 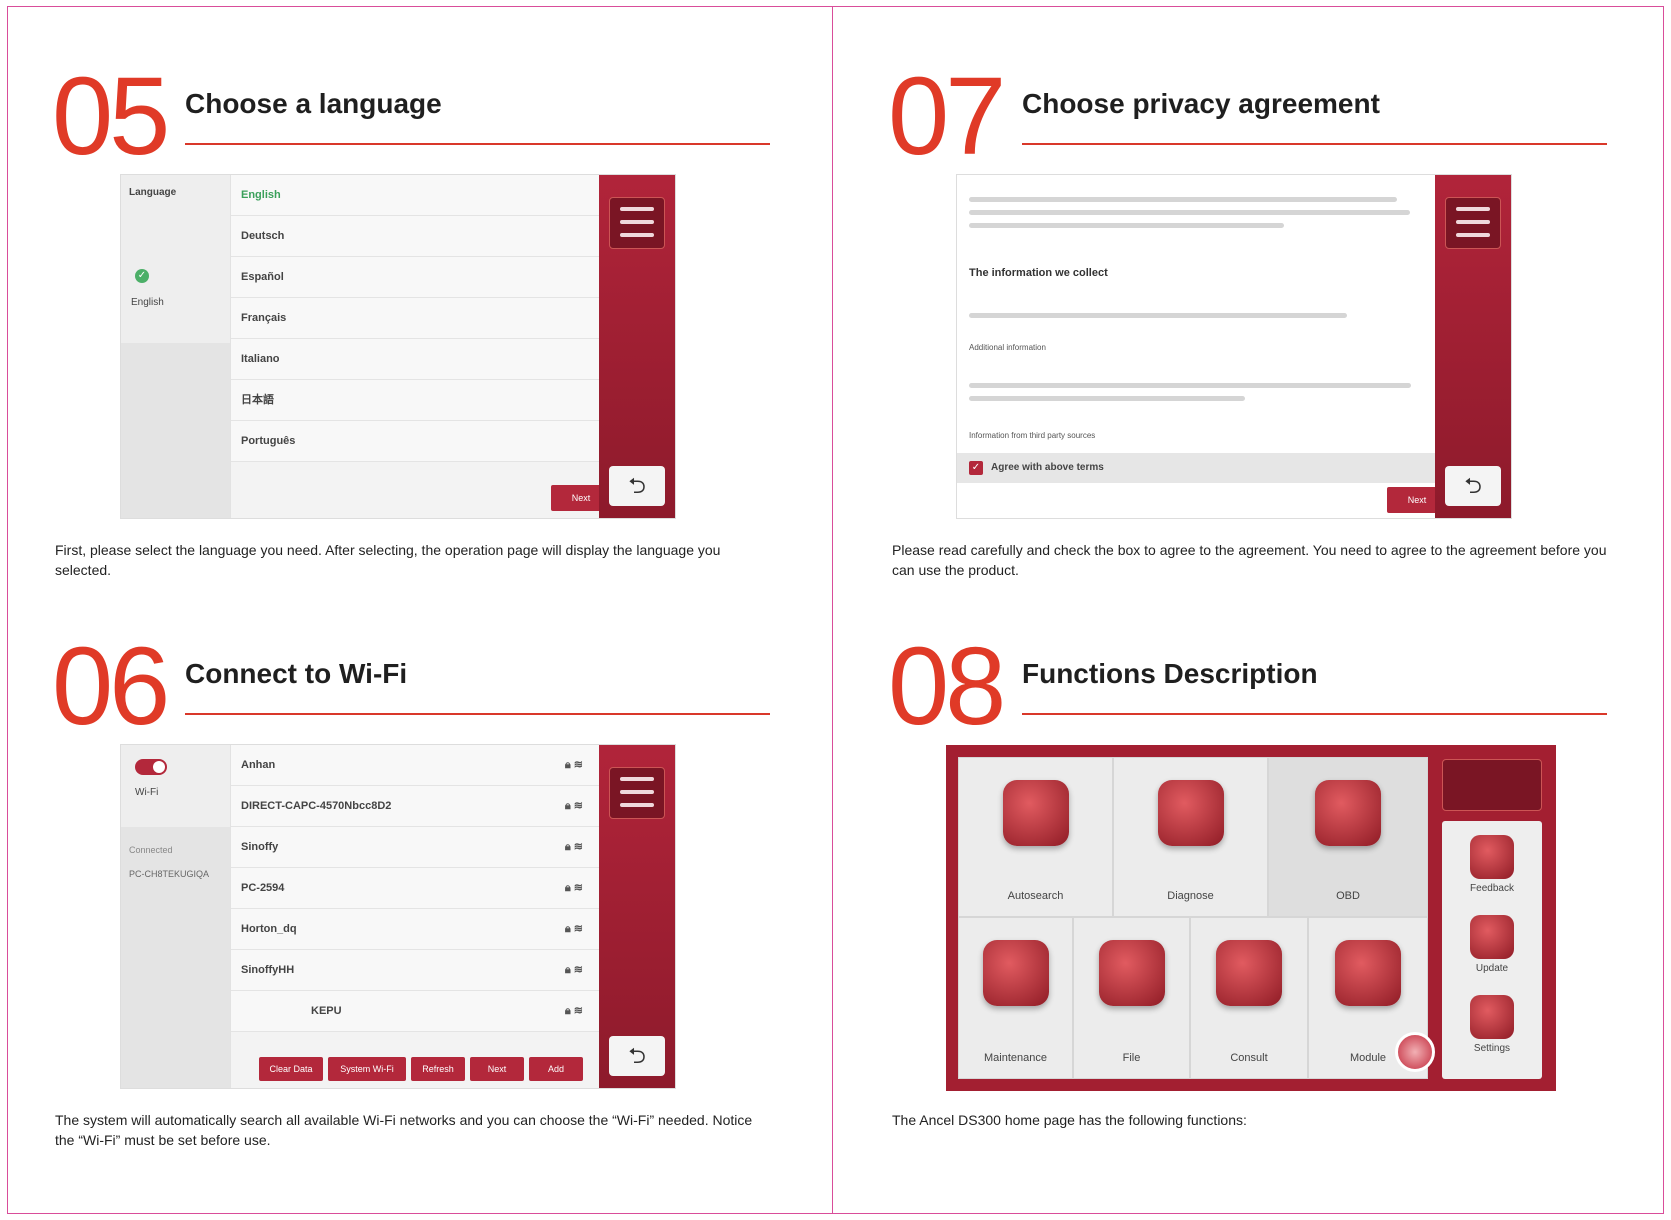 What do you see at coordinates (416, 1011) in the screenshot?
I see `wifi-network: KEPU 🔒︎ ≋` at bounding box center [416, 1011].